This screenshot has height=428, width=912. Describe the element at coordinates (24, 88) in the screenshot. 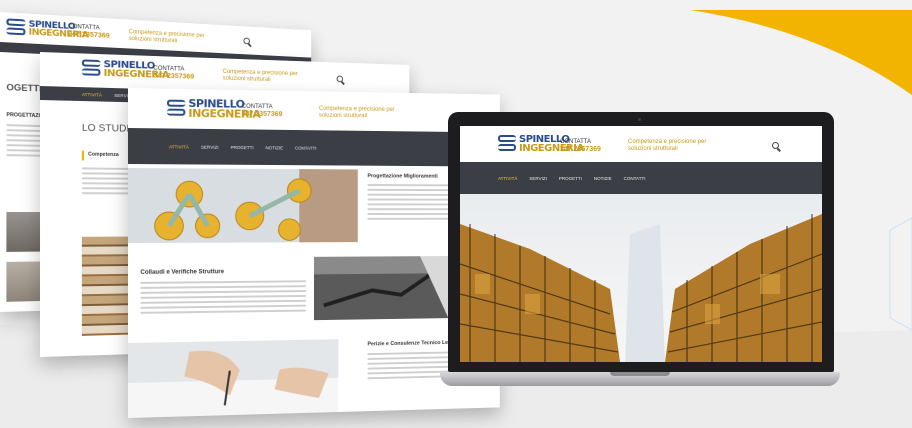

I see `section-label: OGETTI` at that location.